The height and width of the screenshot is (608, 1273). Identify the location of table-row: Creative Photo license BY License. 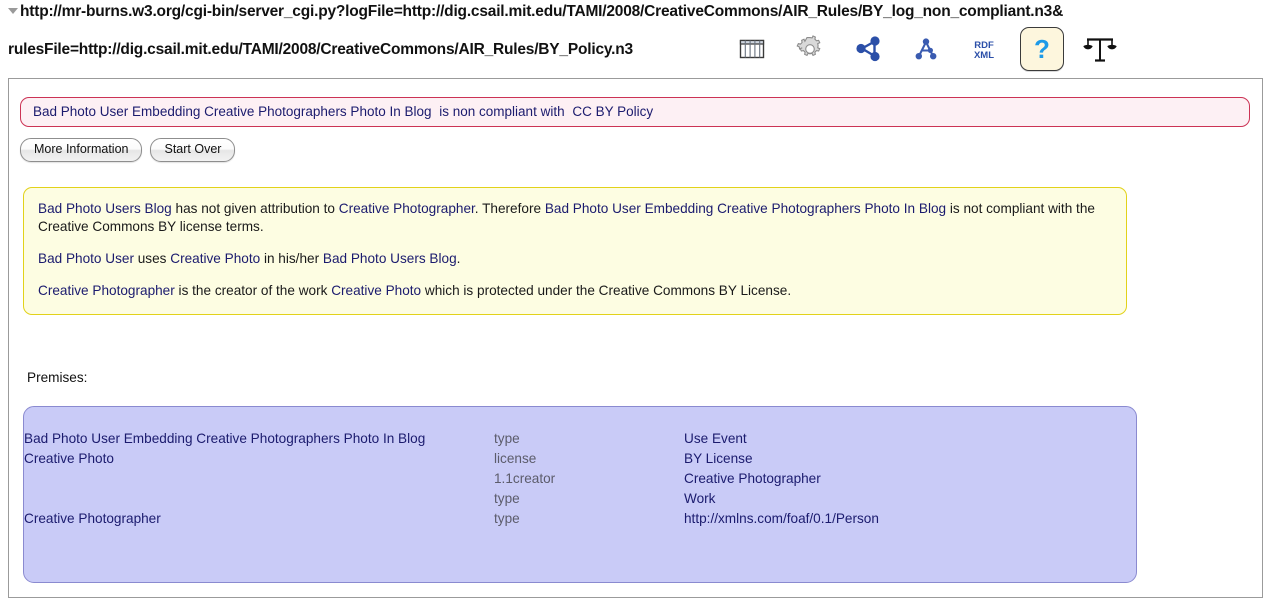
(580, 459).